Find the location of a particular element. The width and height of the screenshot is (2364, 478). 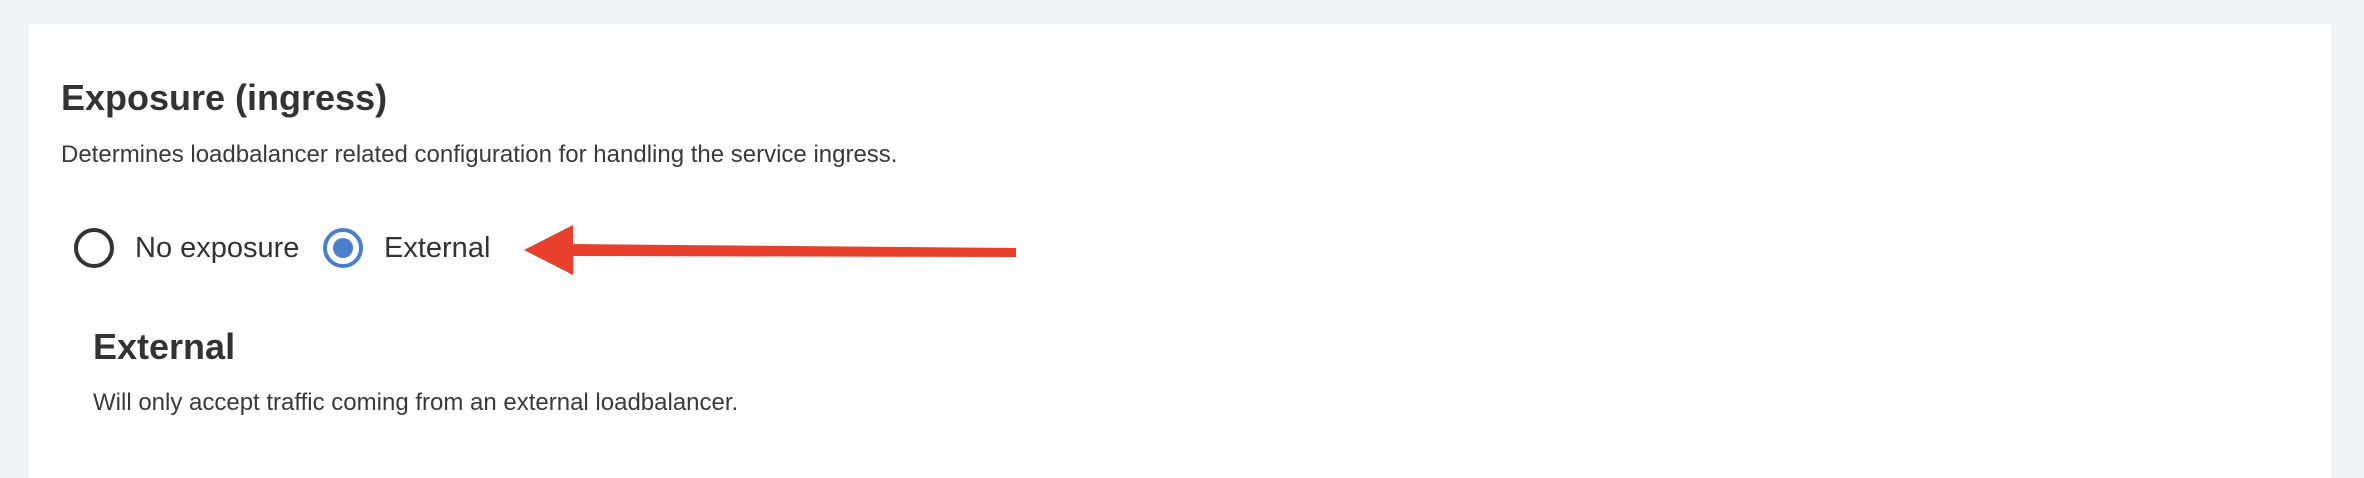

radio-checked-icon is located at coordinates (343, 248).